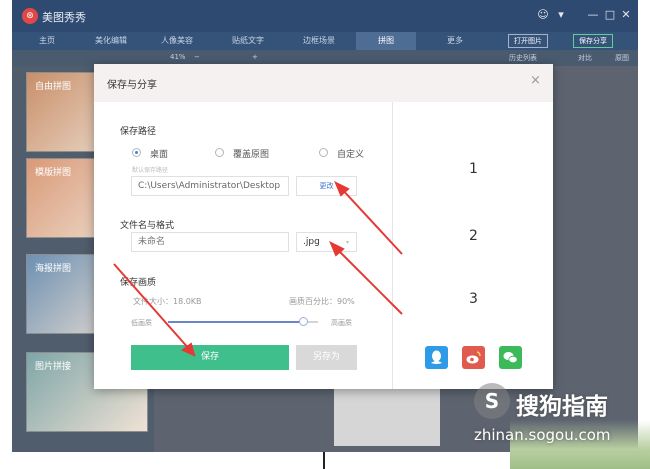 The image size is (650, 469). Describe the element at coordinates (561, 15) in the screenshot. I see `menu-dropdown-icon: ▾` at that location.